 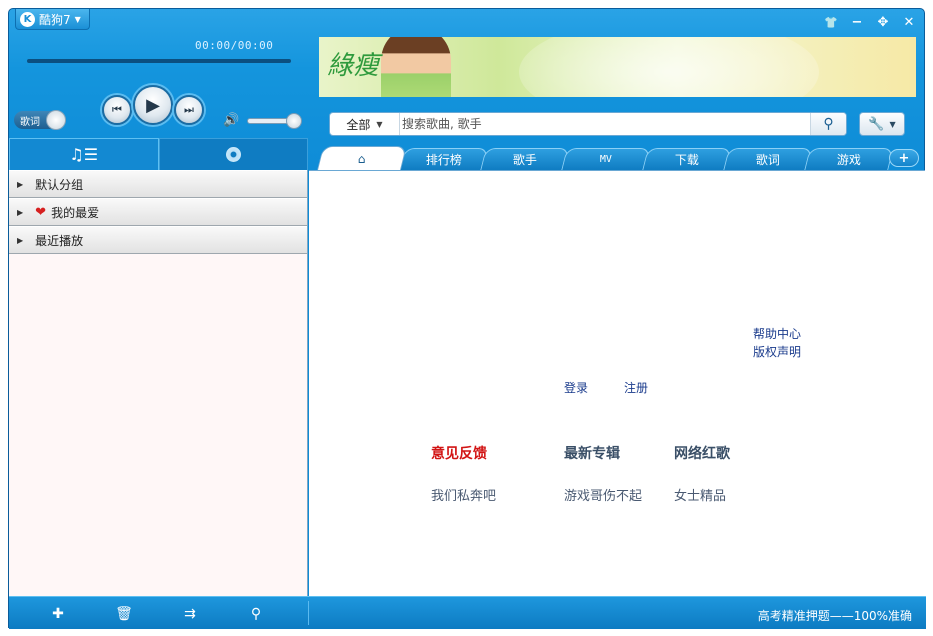 I want to click on tab-label: MV, so click(x=605, y=159).